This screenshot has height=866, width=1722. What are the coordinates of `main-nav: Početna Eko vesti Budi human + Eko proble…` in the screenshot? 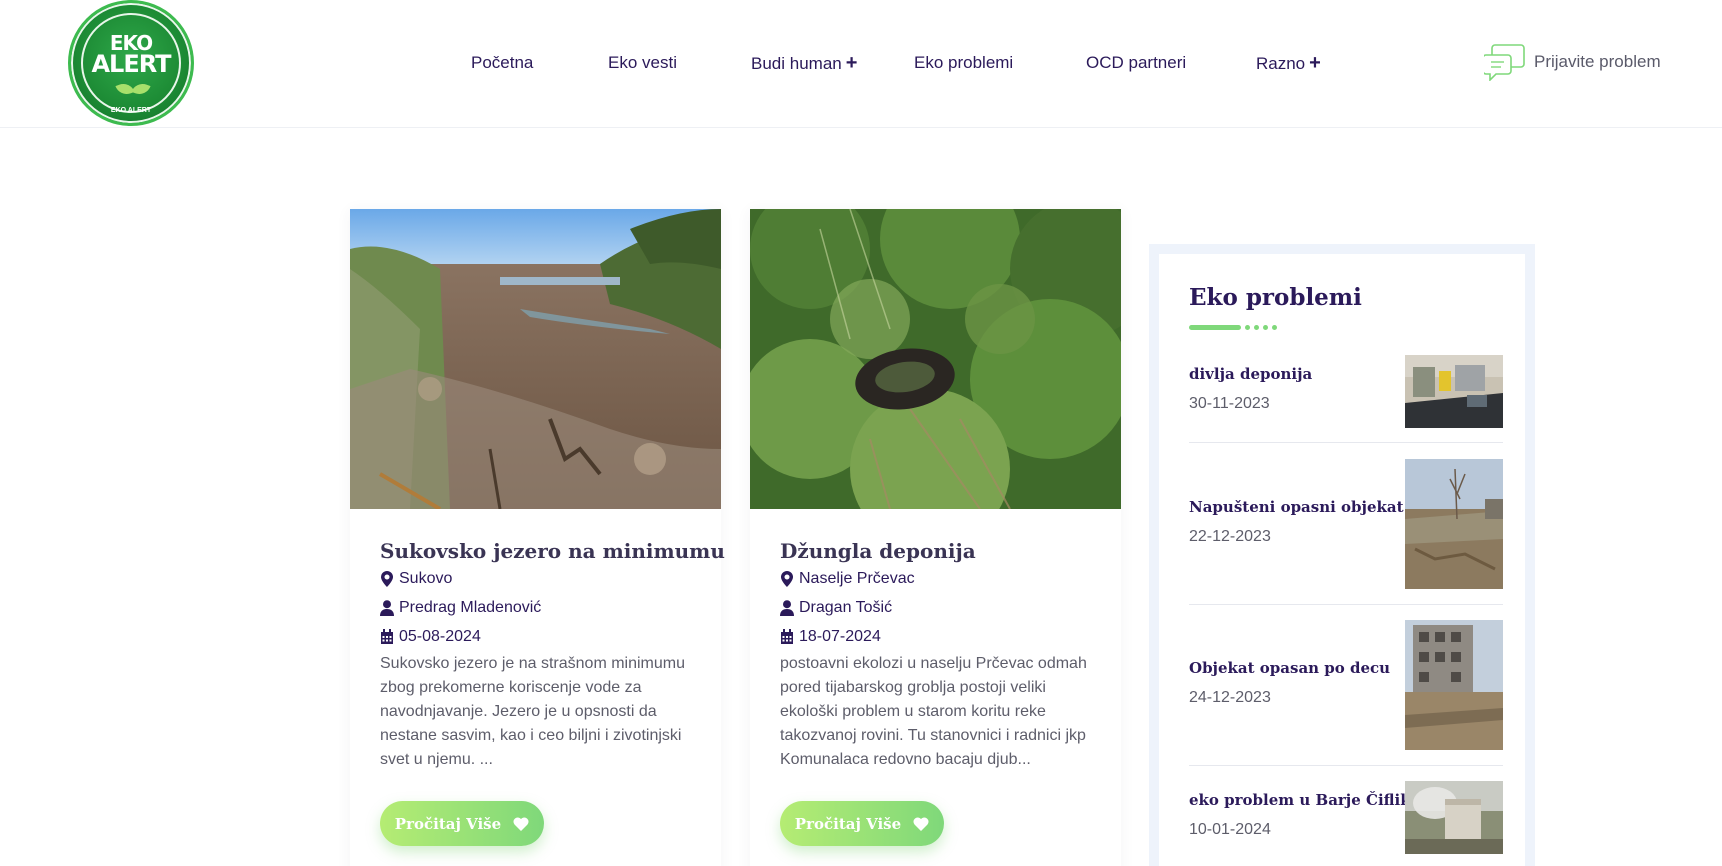 It's located at (861, 63).